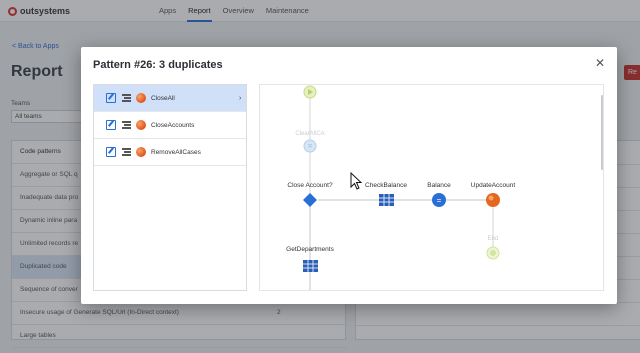 The image size is (640, 353). What do you see at coordinates (310, 200) in the screenshot?
I see `if-node-icon` at bounding box center [310, 200].